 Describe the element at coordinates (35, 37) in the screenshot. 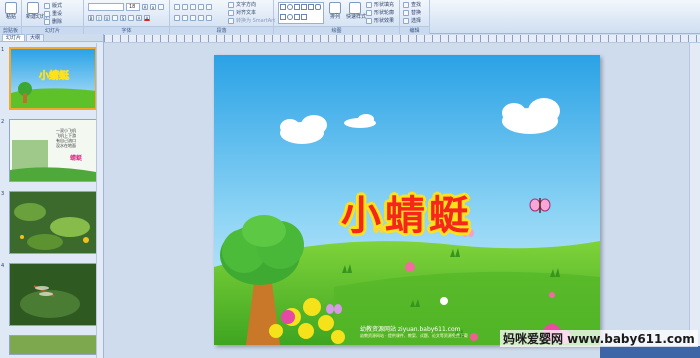

I see `tab-outline: 大纲` at that location.